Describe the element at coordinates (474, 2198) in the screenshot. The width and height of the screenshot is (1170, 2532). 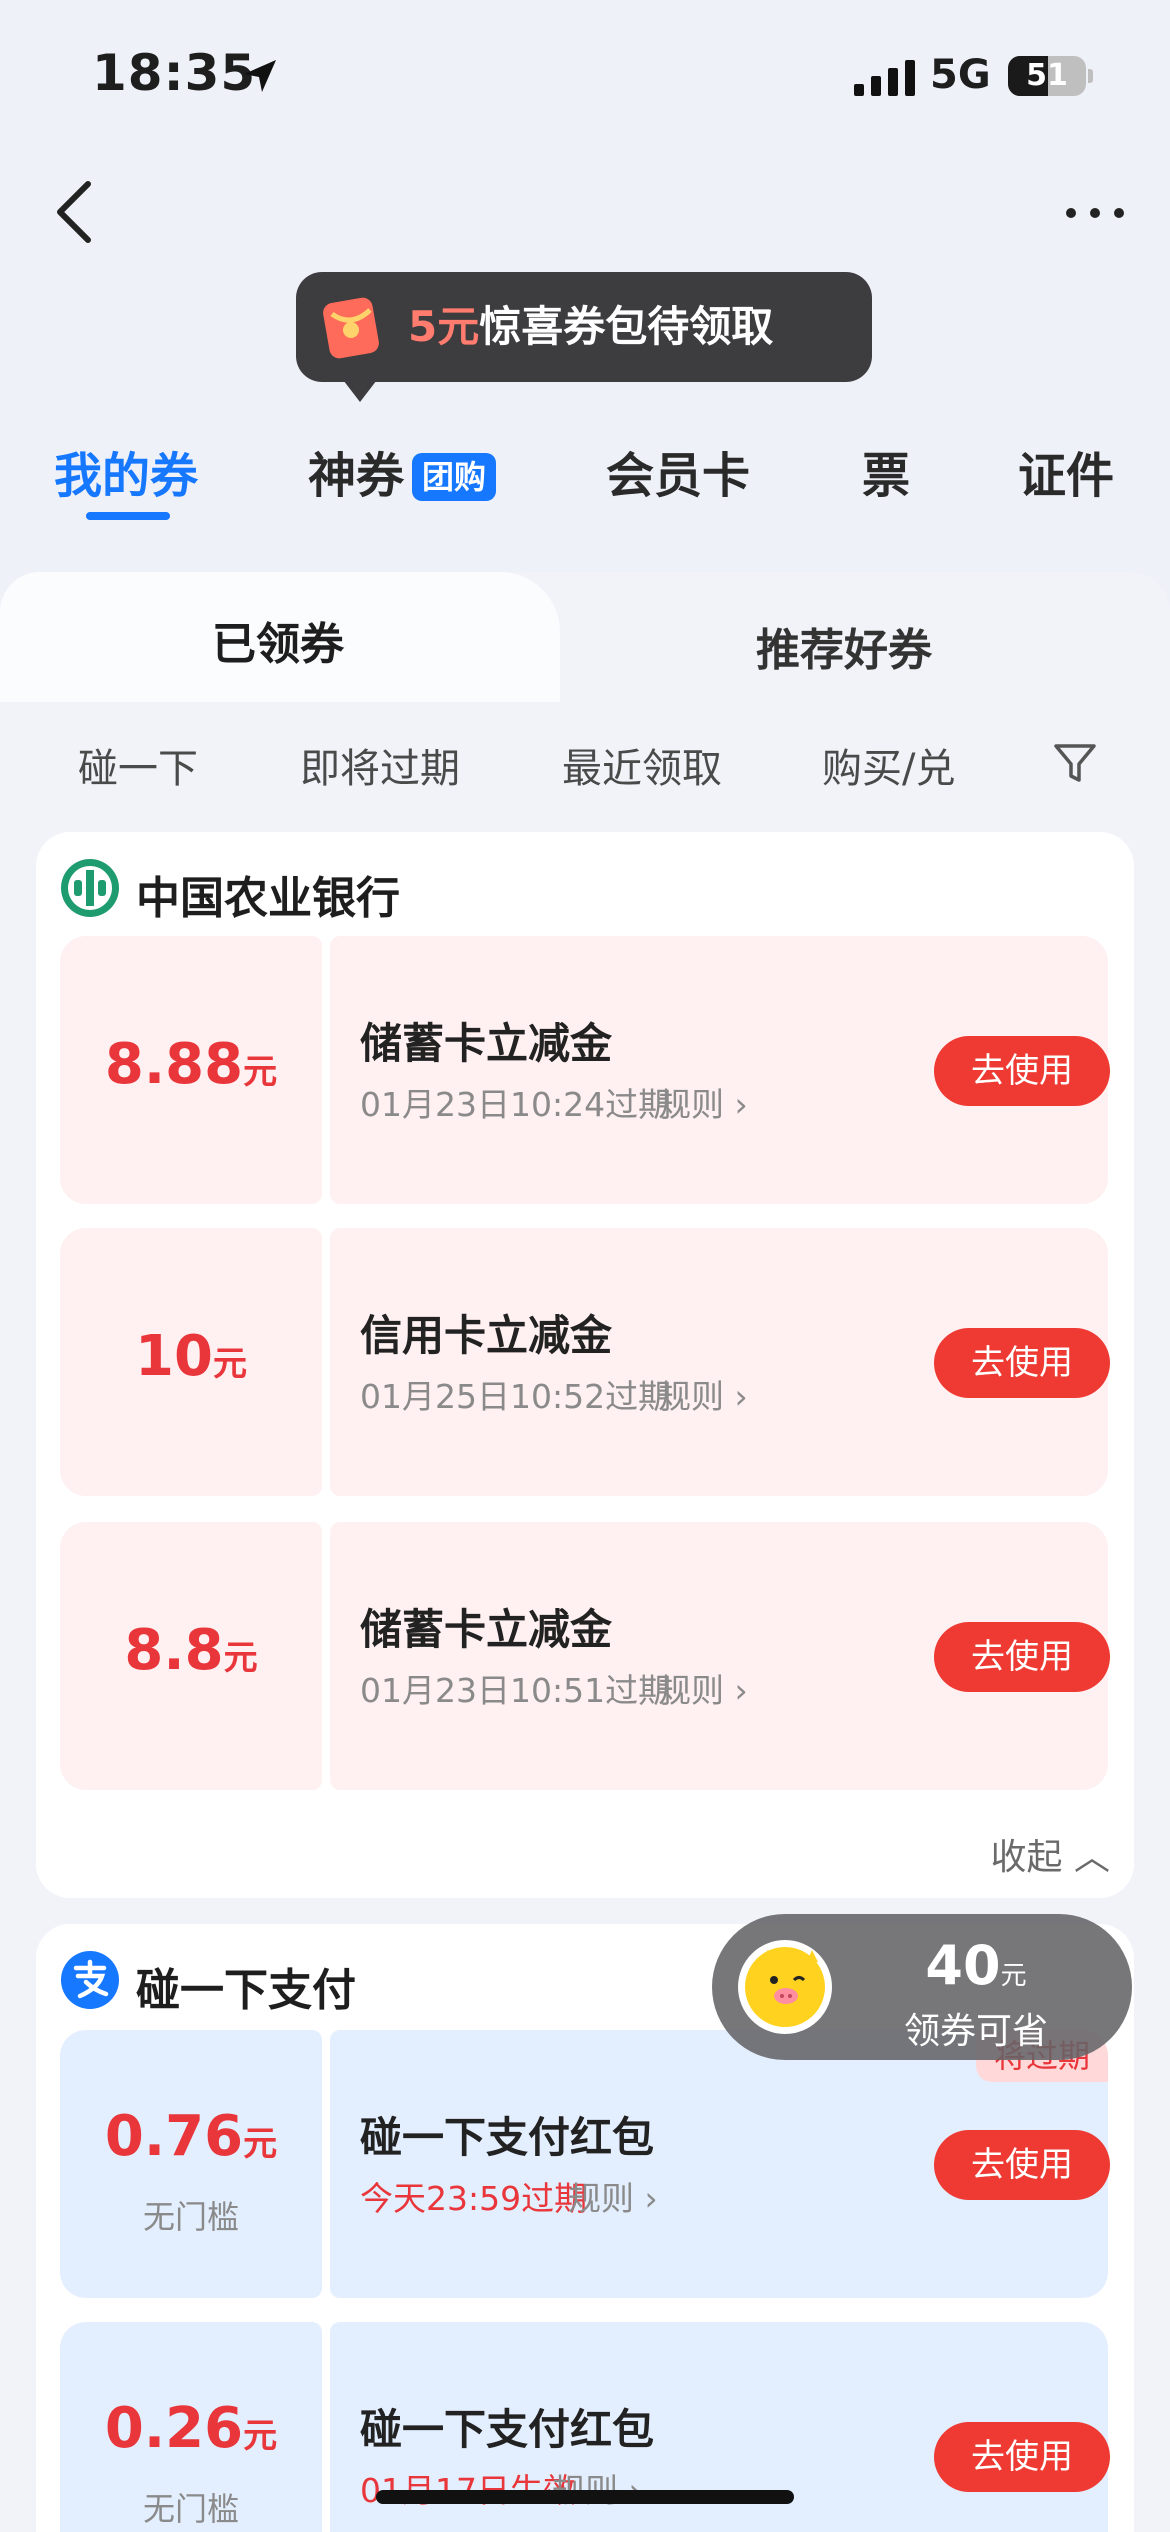
I see `coupon-expiry: 今天23:59过期` at that location.